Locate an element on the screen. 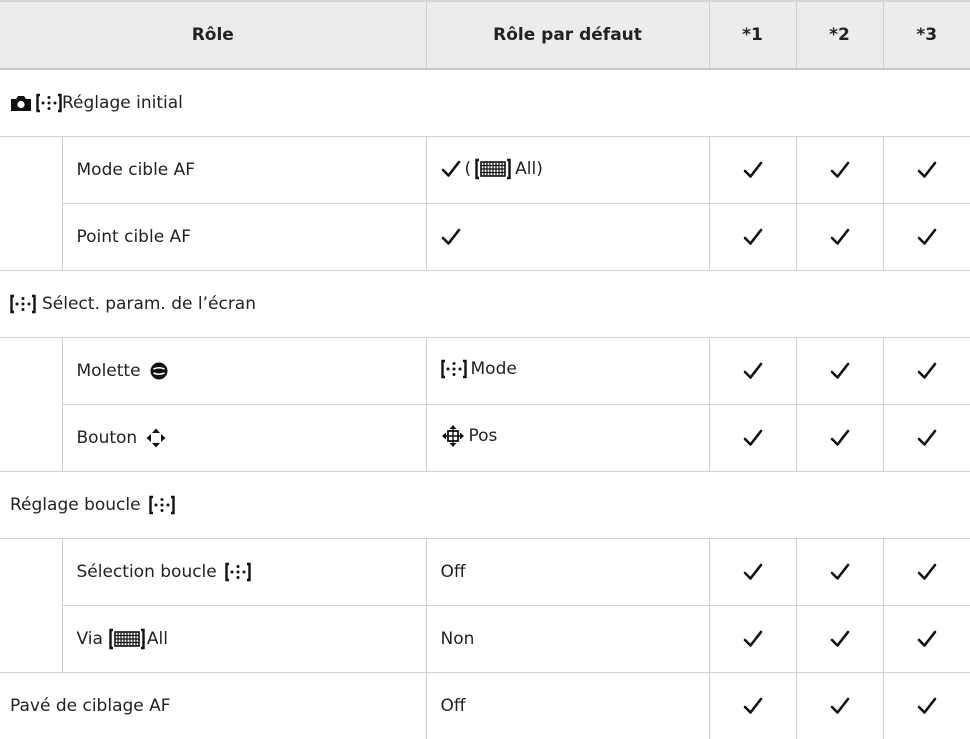  table-row: Molette Mode is located at coordinates (485, 371).